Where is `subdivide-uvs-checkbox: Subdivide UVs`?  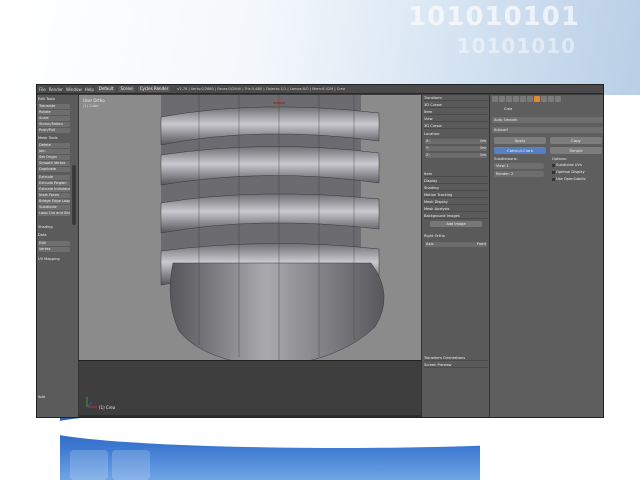
subdivide-uvs-checkbox: Subdivide UVs is located at coordinates (572, 165).